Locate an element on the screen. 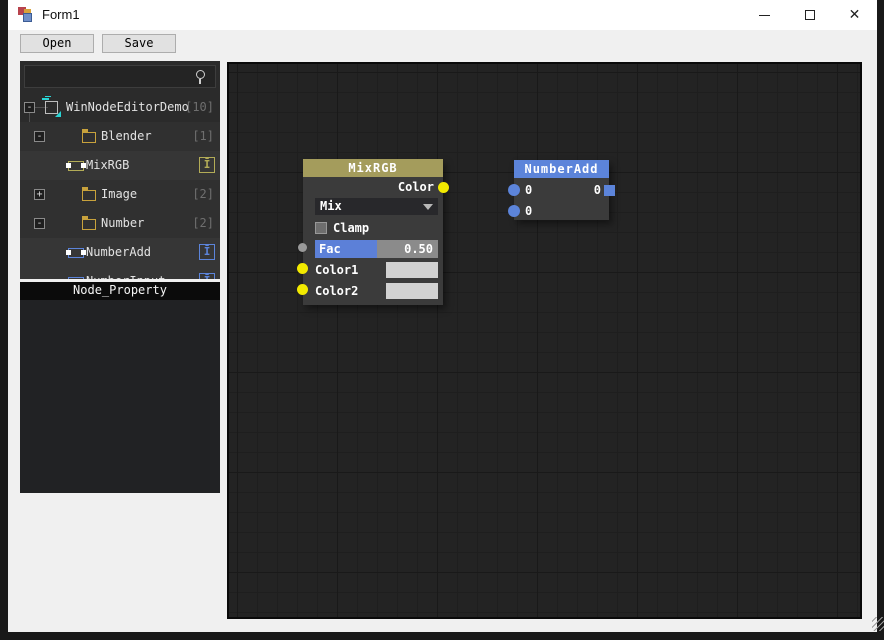  numberadd-output-label: 0 is located at coordinates (597, 190).